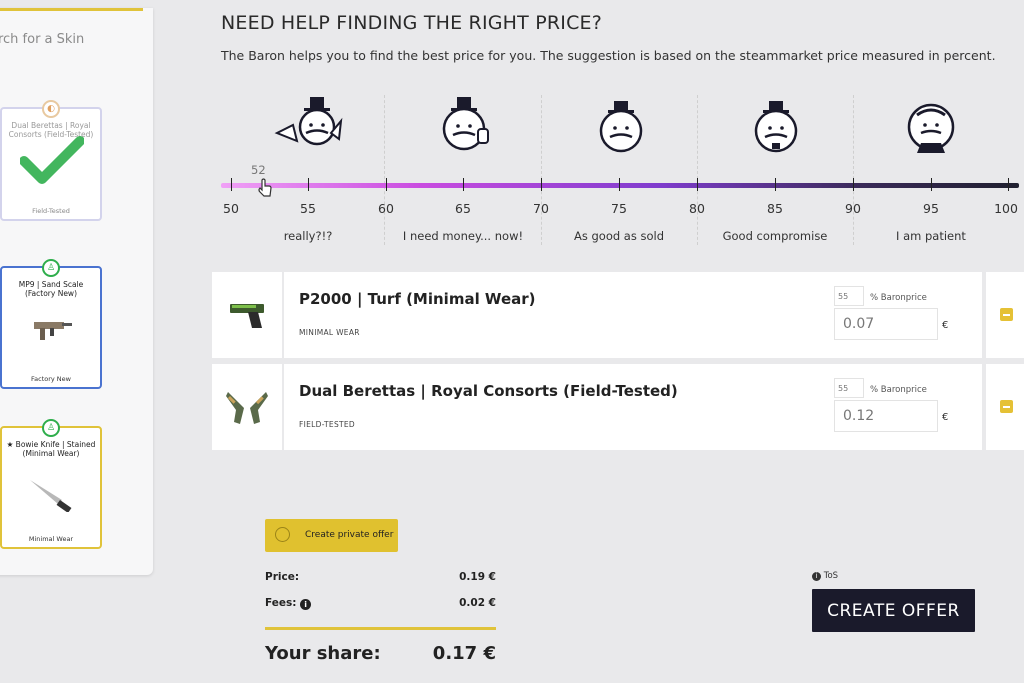 Image resolution: width=1024 pixels, height=683 pixels. I want to click on dual-berettas-icon, so click(247, 408).